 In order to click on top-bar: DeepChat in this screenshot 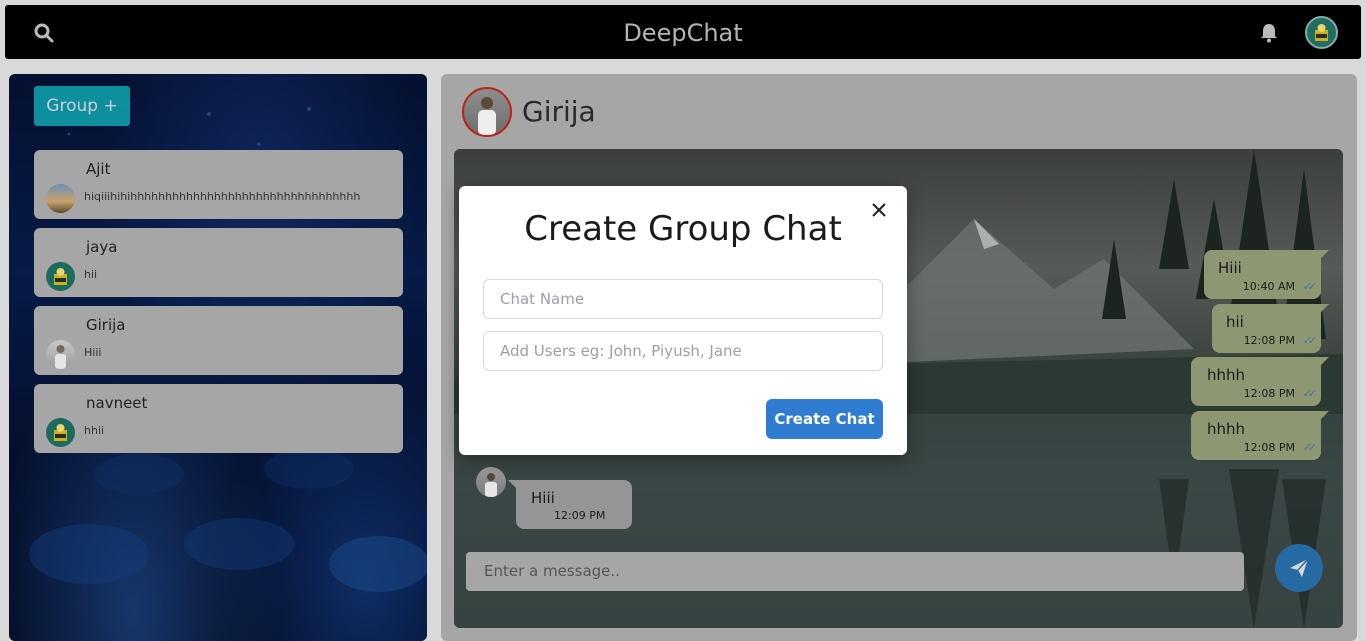, I will do `click(683, 32)`.